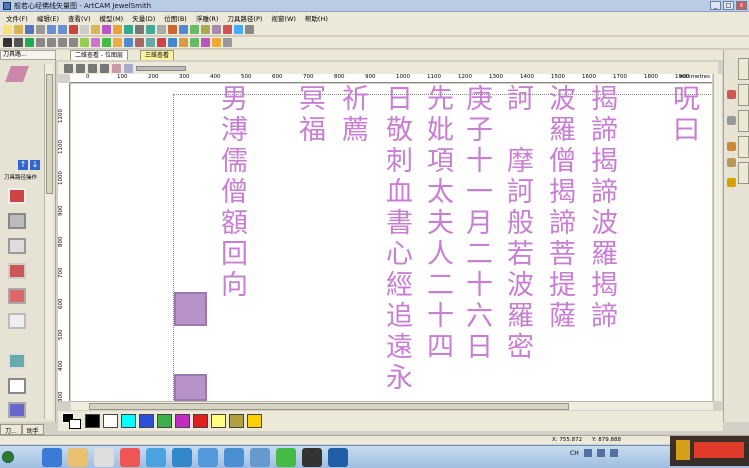  Describe the element at coordinates (156, 457) in the screenshot. I see `cloud-icon` at that location.